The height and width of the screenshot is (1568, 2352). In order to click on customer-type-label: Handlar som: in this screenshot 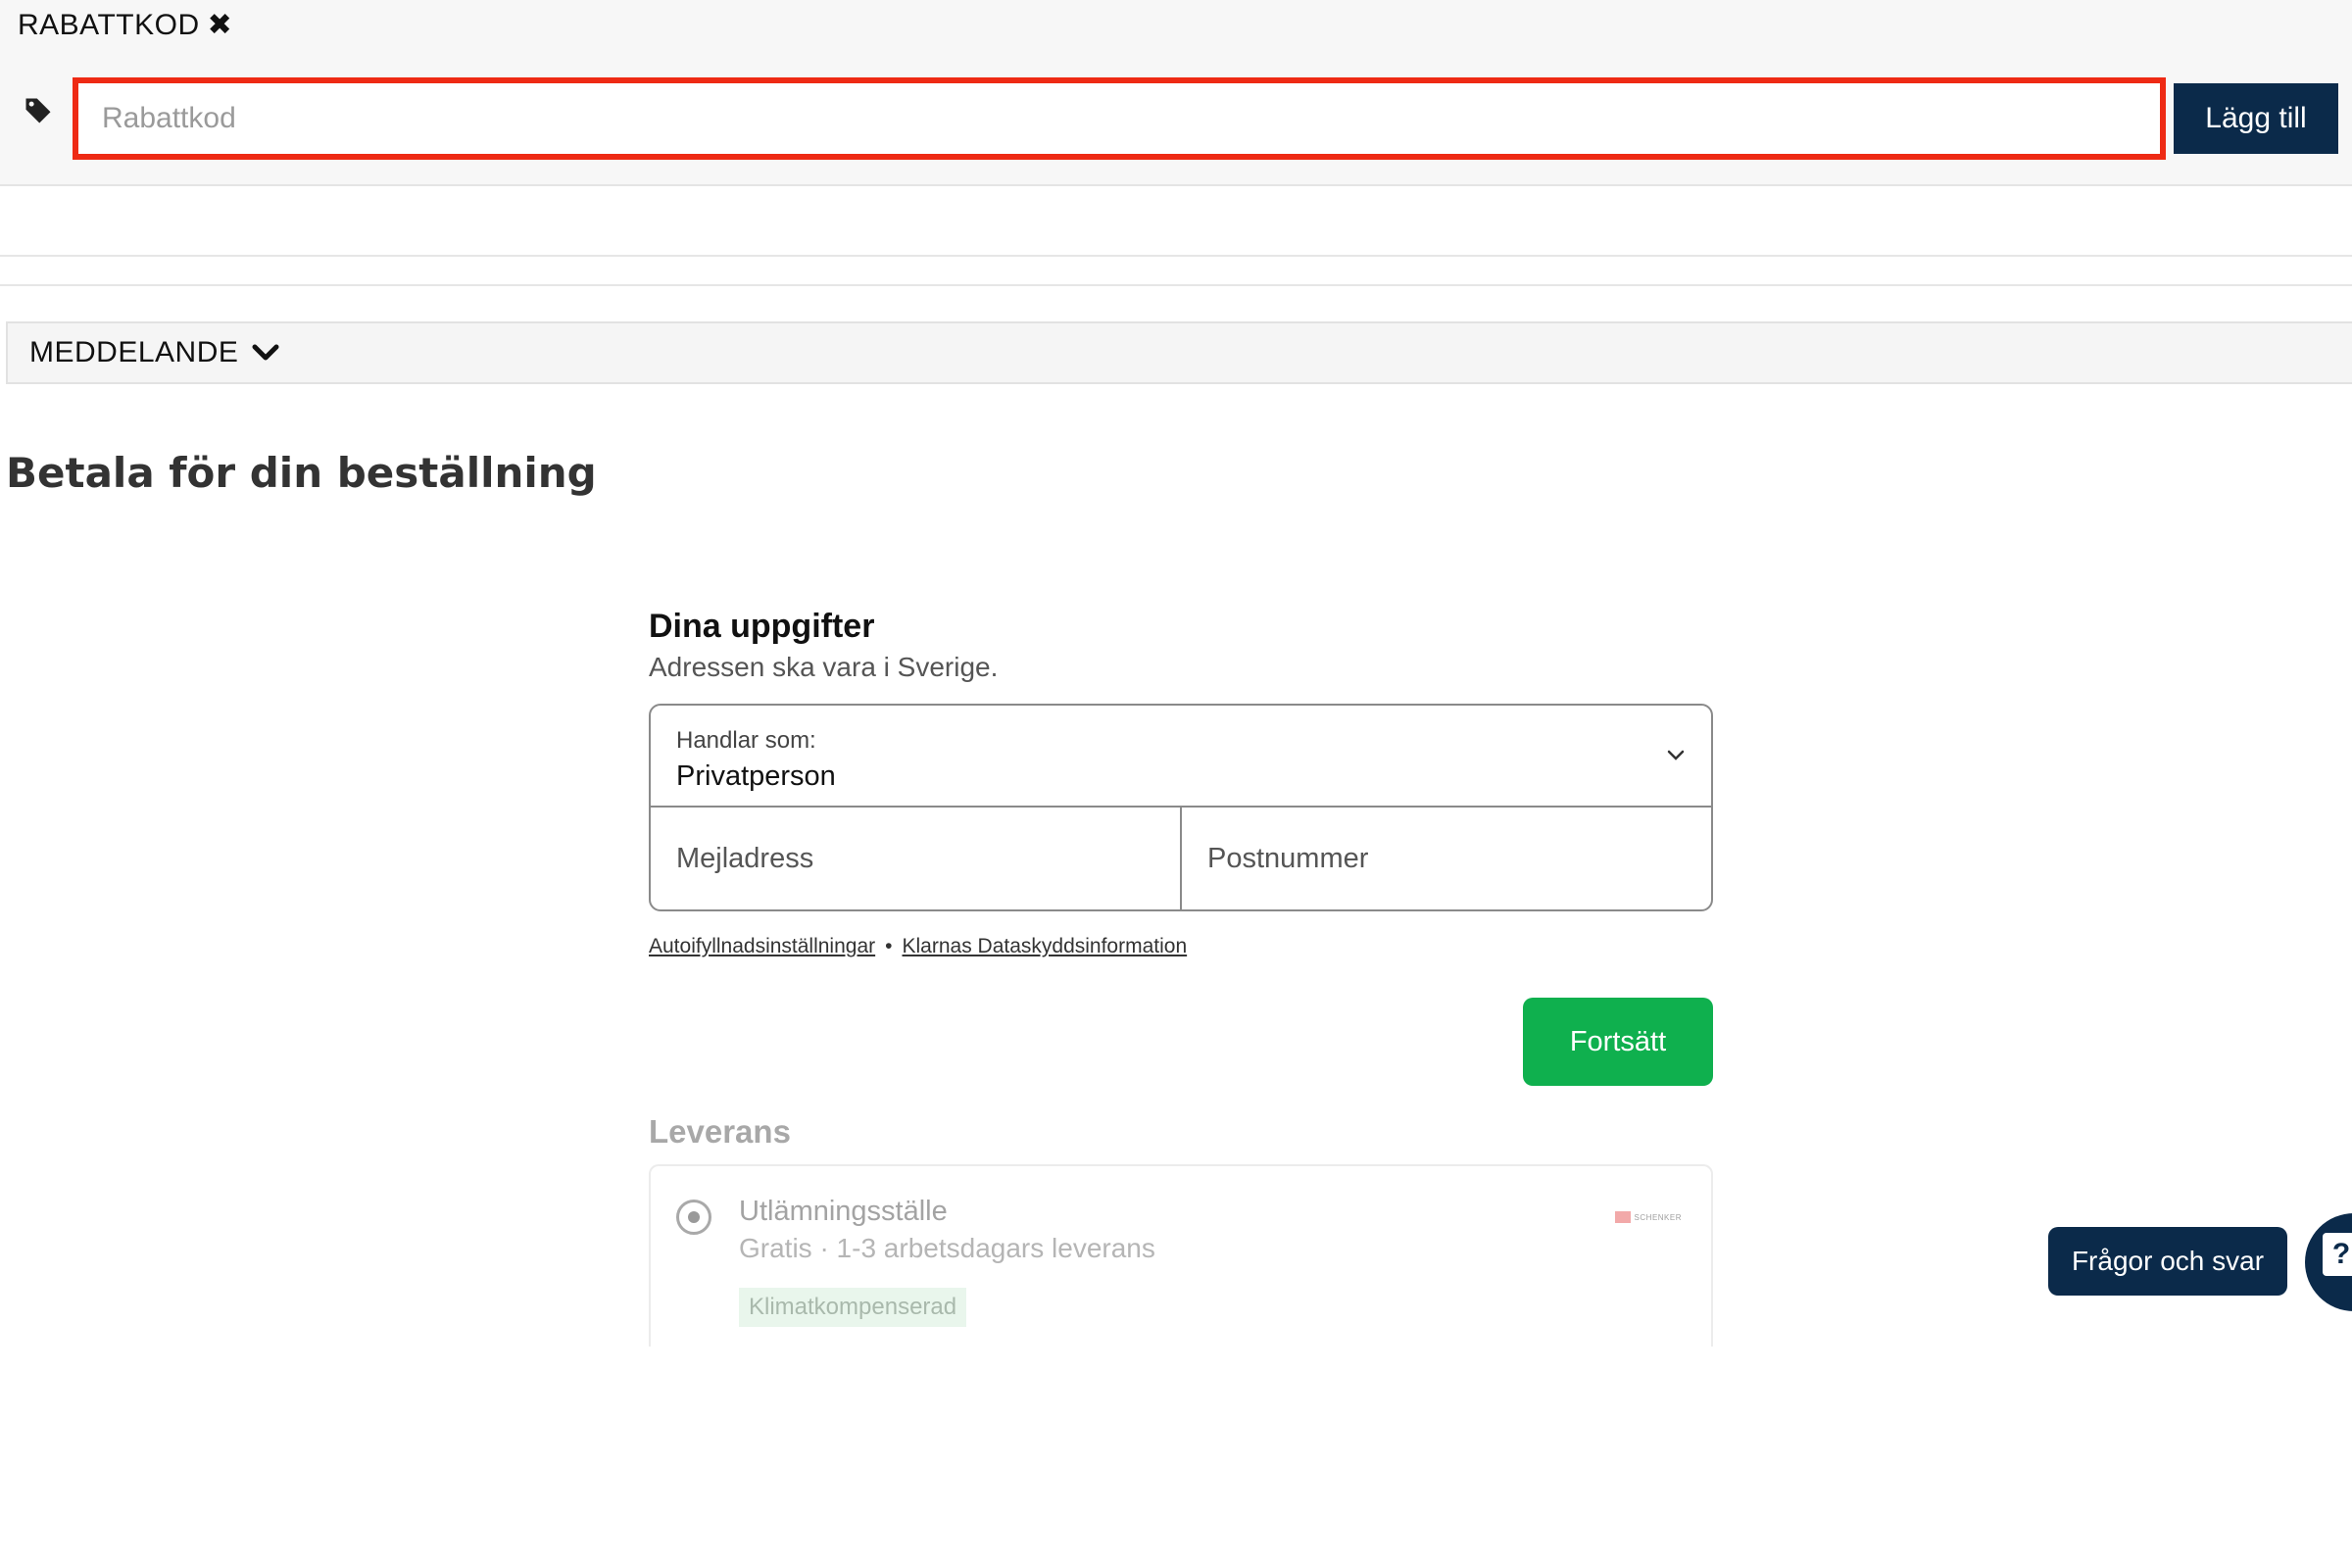, I will do `click(746, 740)`.